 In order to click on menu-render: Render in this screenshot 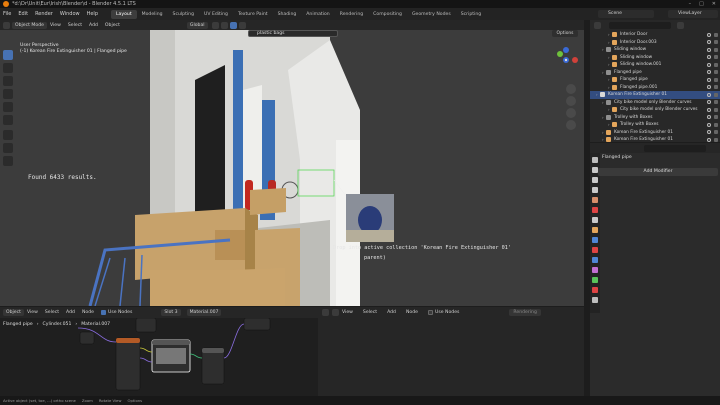, I will do `click(44, 14)`.